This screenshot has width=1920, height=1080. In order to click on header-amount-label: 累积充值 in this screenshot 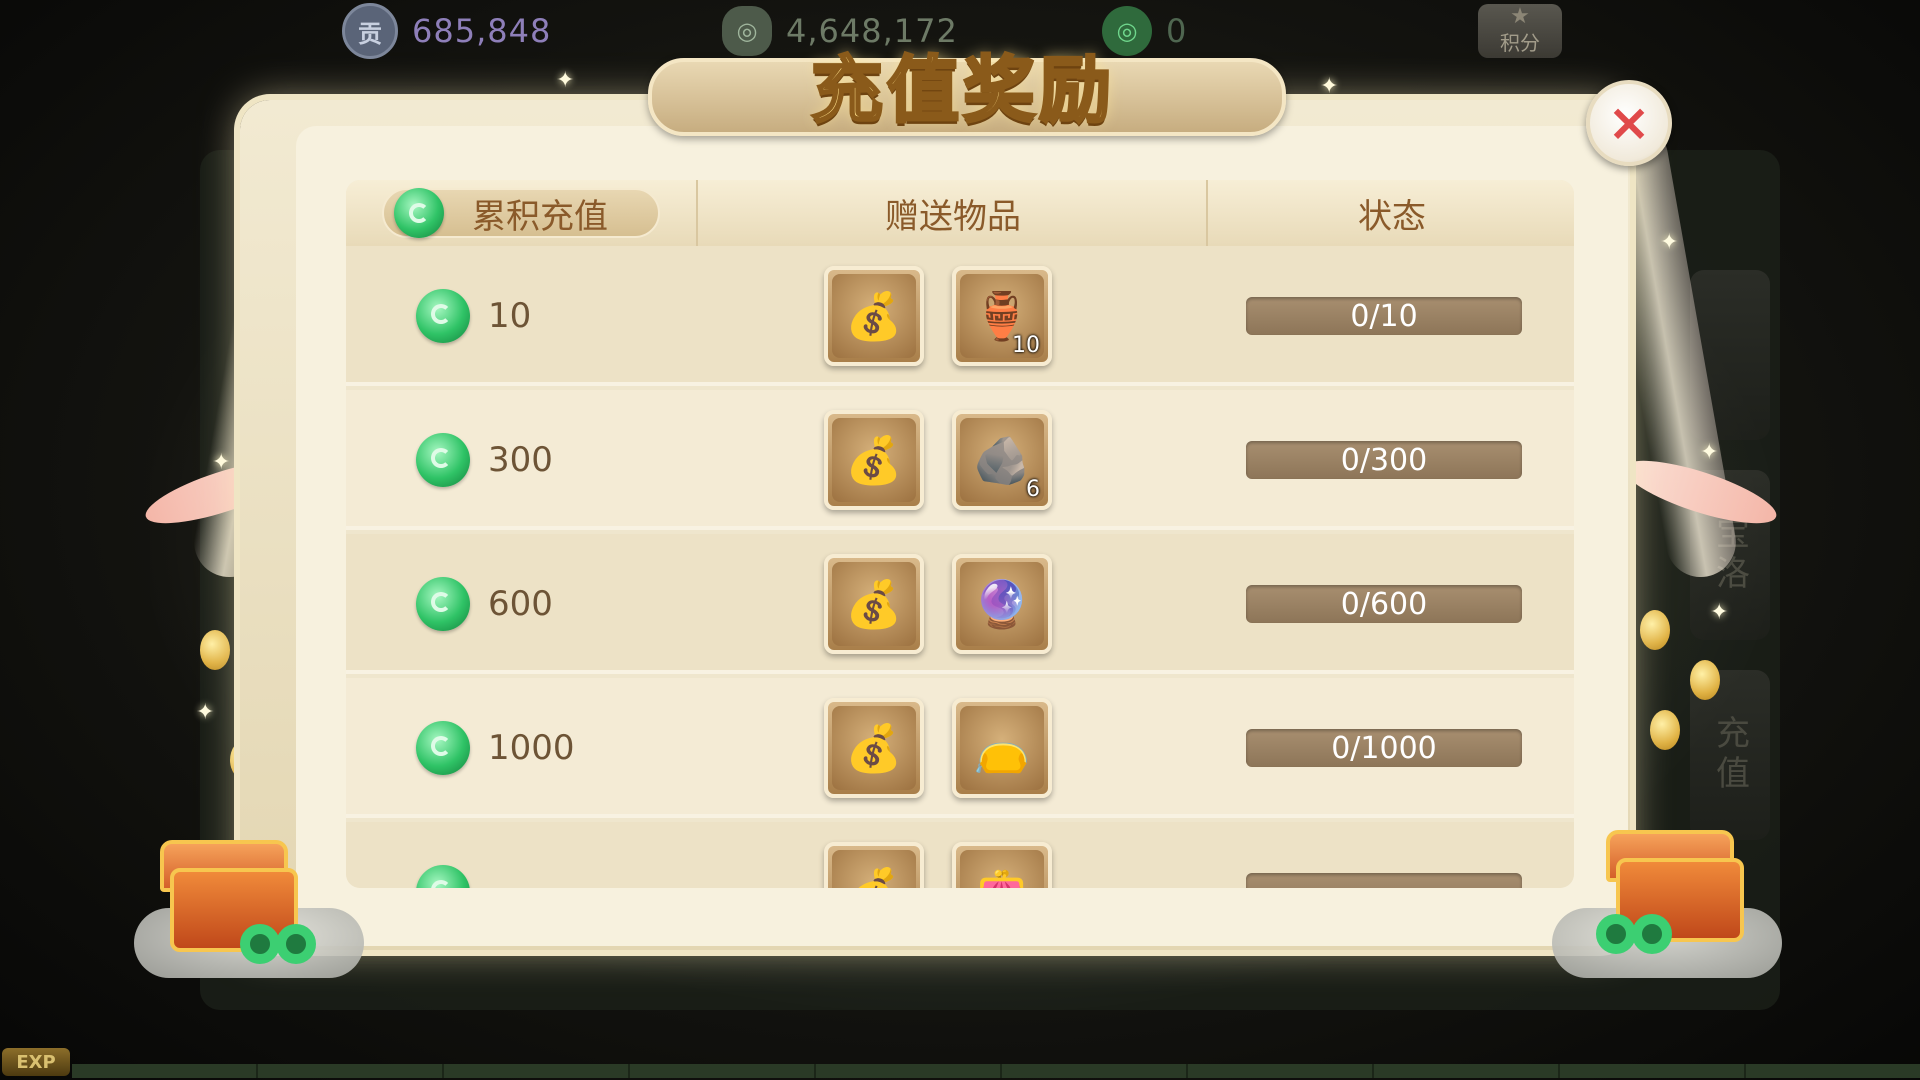, I will do `click(540, 216)`.